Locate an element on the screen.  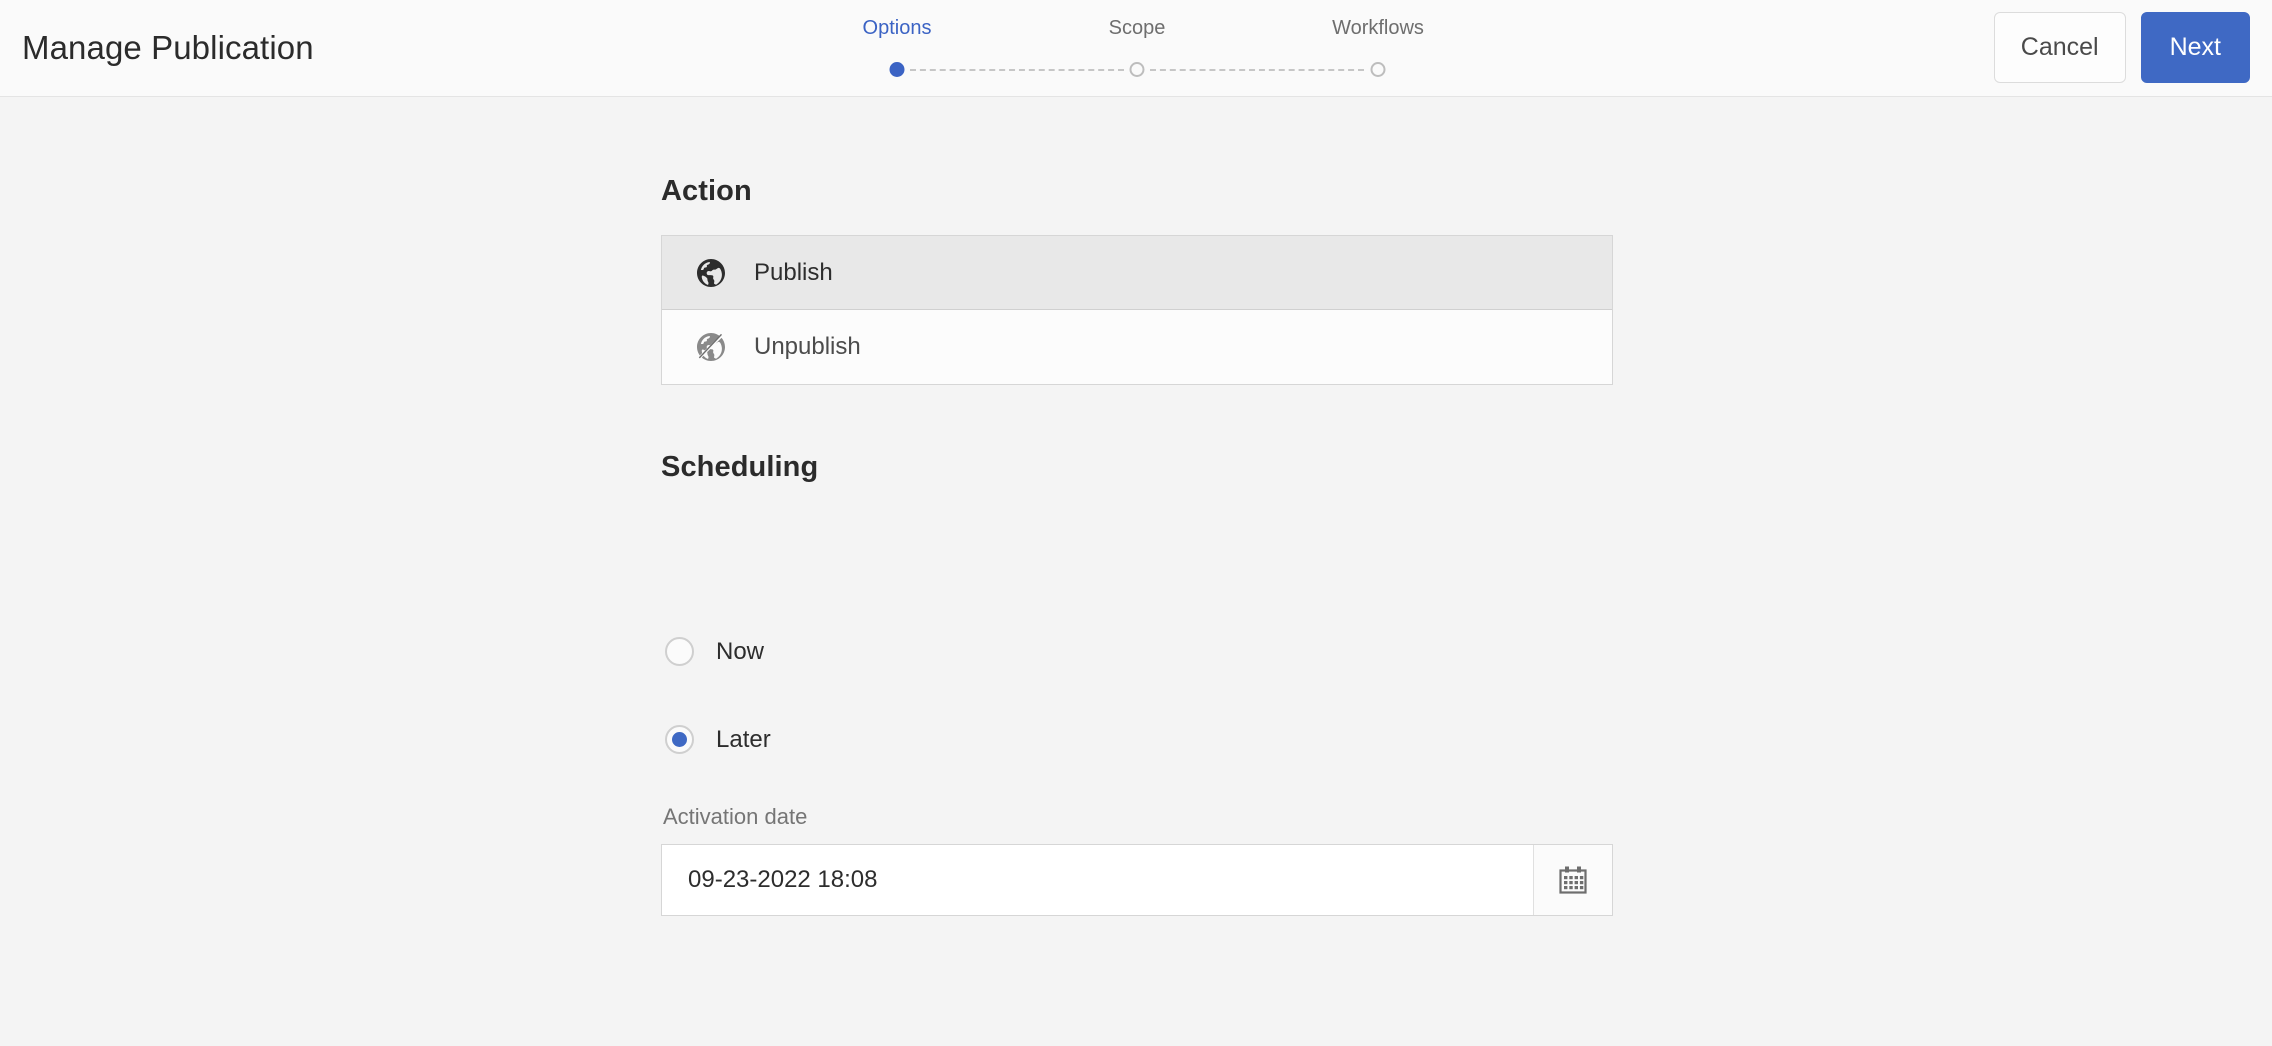
radio-later-dot is located at coordinates (679, 739).